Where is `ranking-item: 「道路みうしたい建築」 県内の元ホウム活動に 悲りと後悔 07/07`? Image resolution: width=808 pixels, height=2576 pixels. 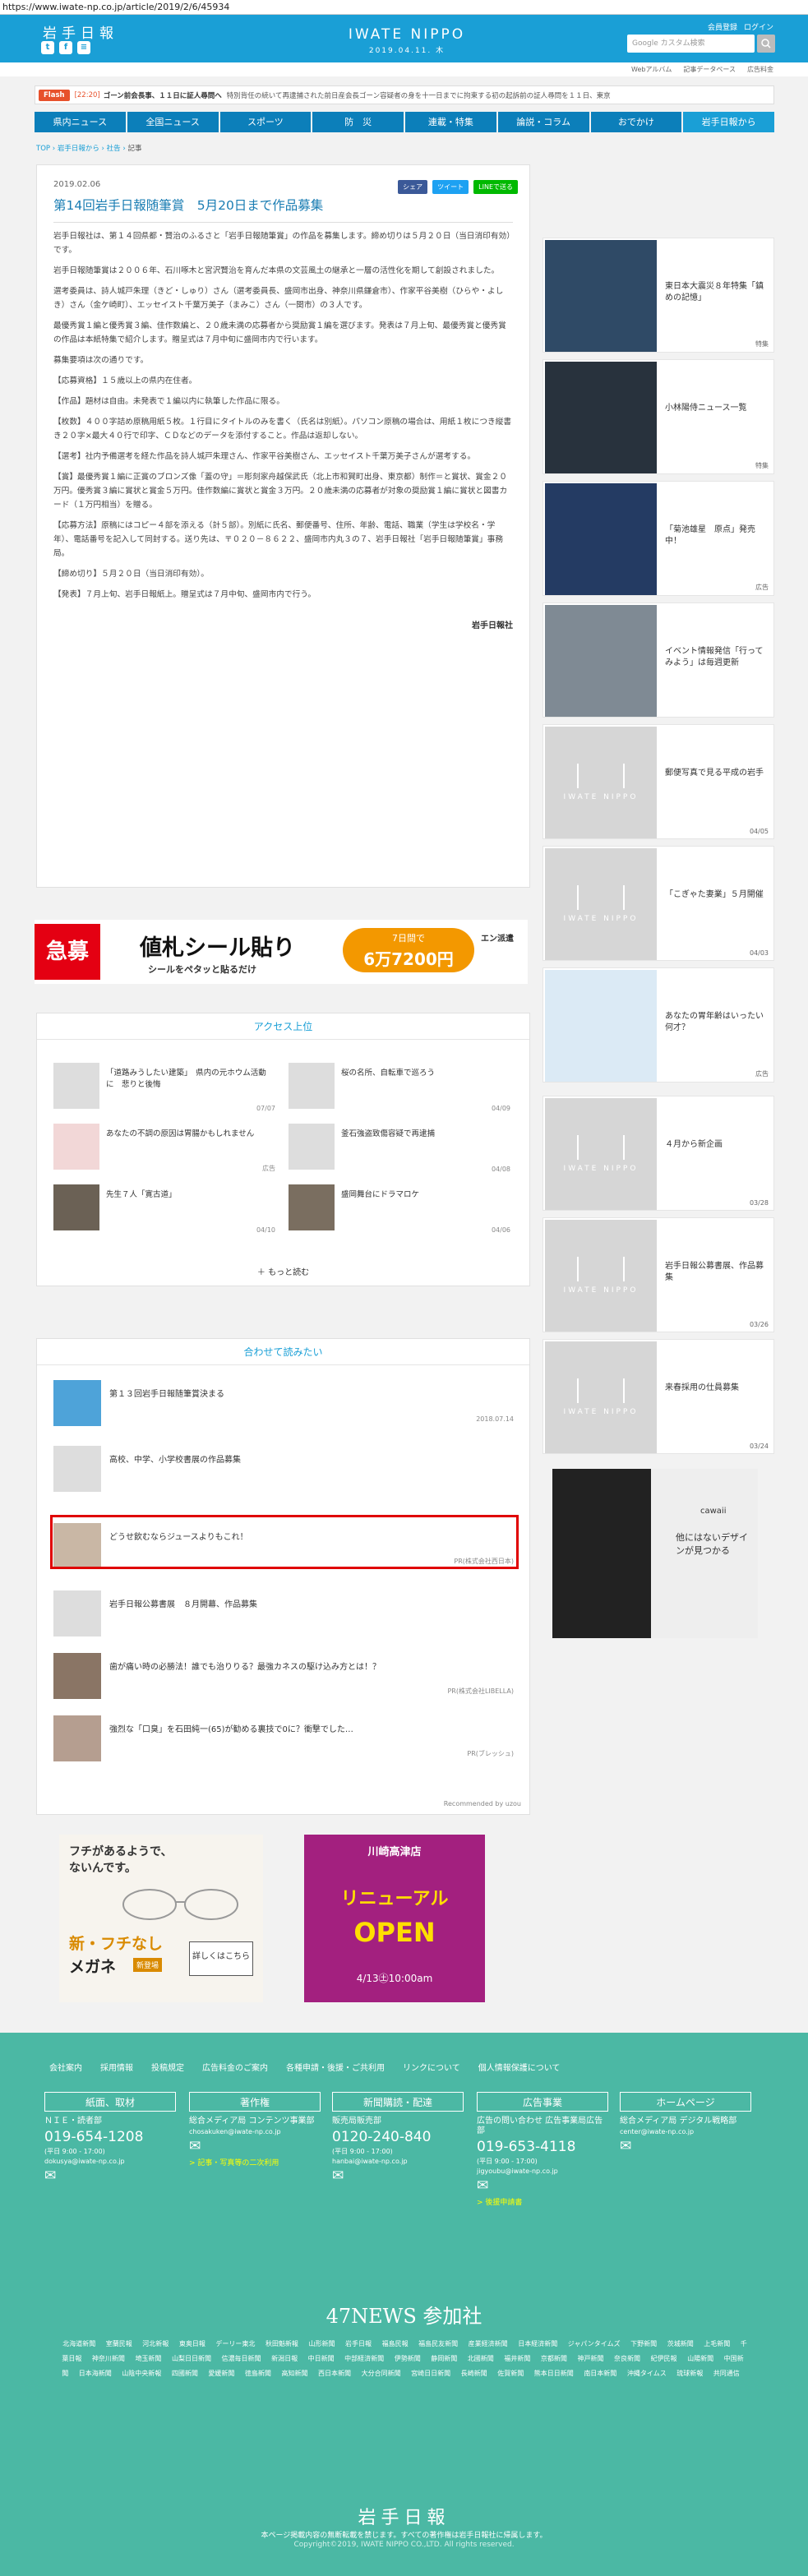 ranking-item: 「道路みうしたい建築」 県内の元ホウム活動に 悲りと後悔 07/07 is located at coordinates (164, 1088).